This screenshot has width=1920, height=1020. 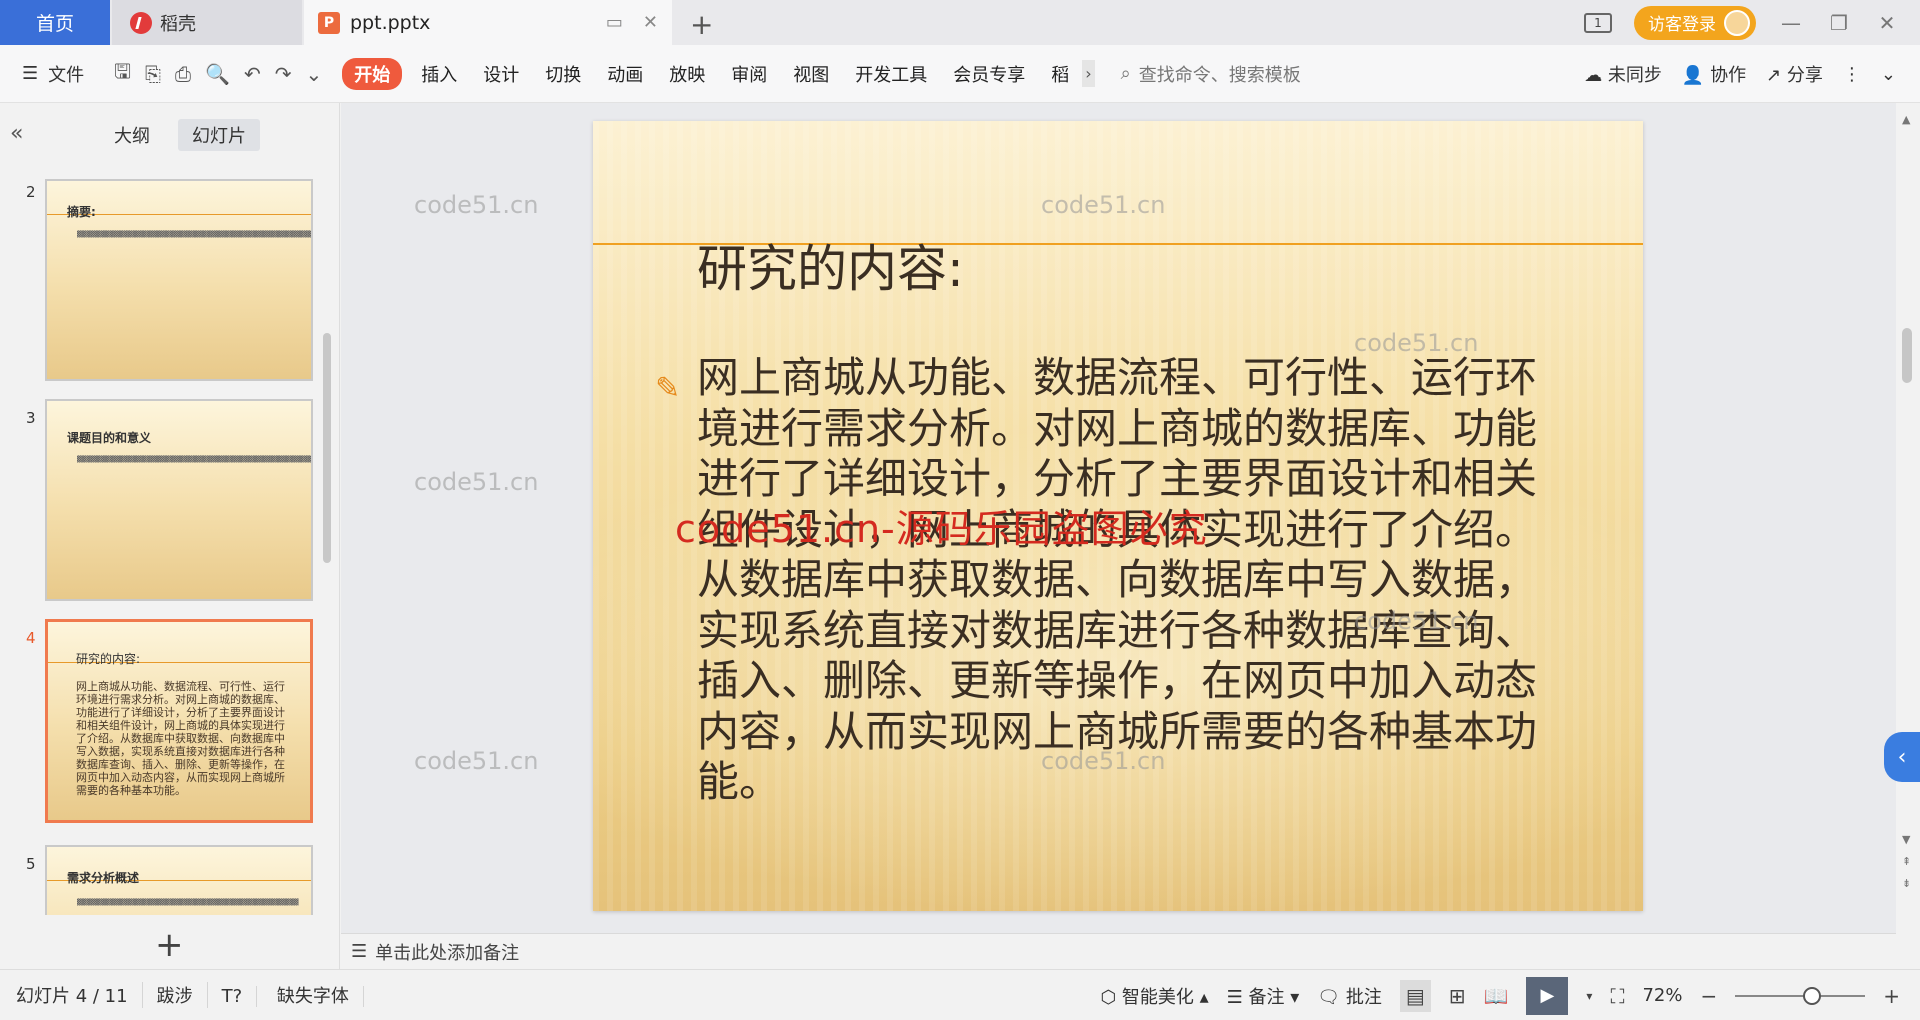 I want to click on smart-beautify-button: ⬡ 智能美化 ▴, so click(x=1154, y=996).